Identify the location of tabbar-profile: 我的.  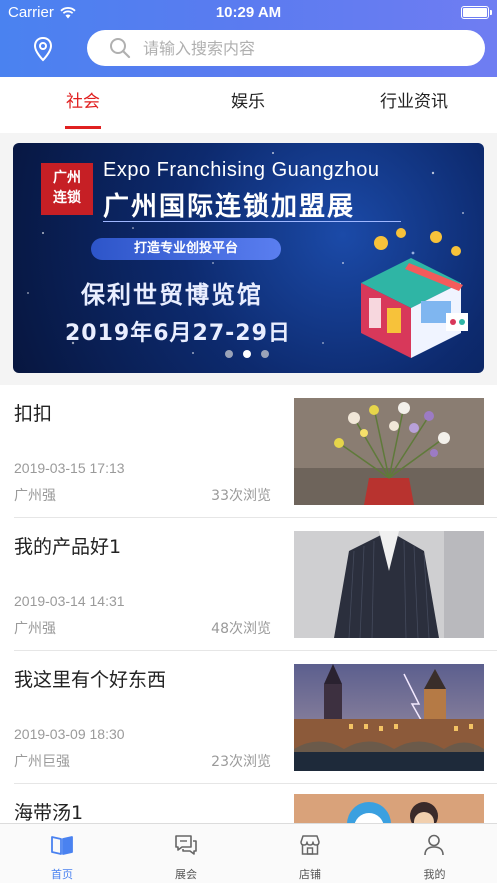
(434, 853).